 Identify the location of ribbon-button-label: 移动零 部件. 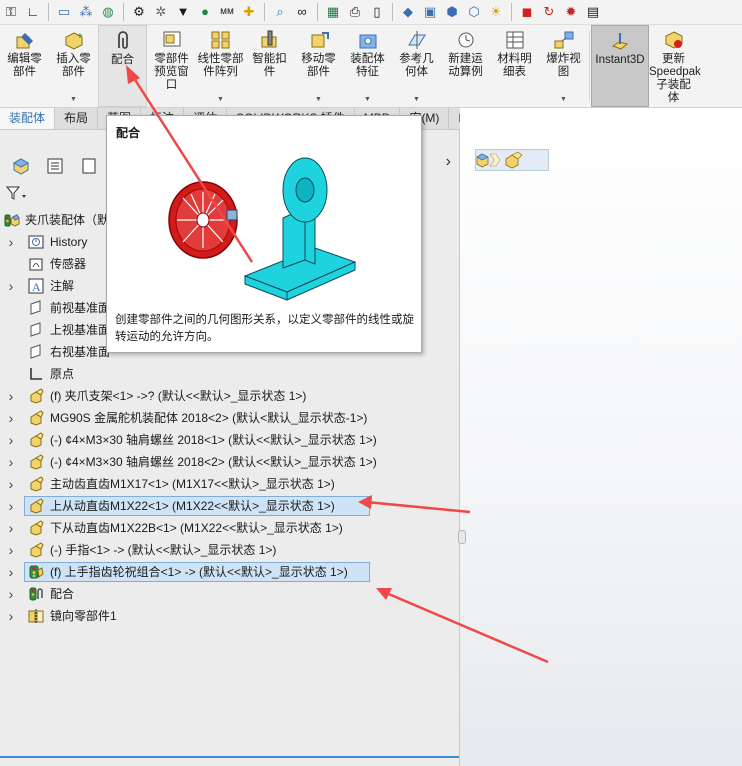
(318, 65).